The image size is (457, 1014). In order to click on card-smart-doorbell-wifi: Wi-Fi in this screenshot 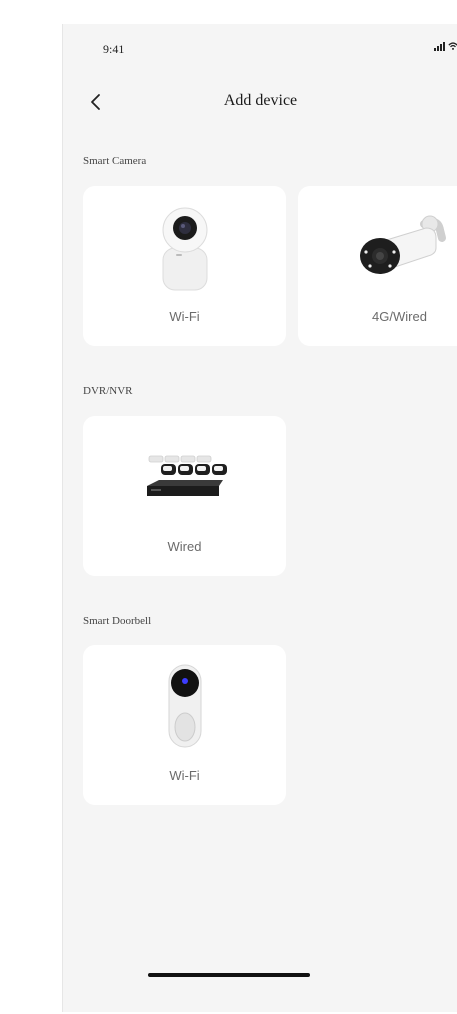, I will do `click(184, 725)`.